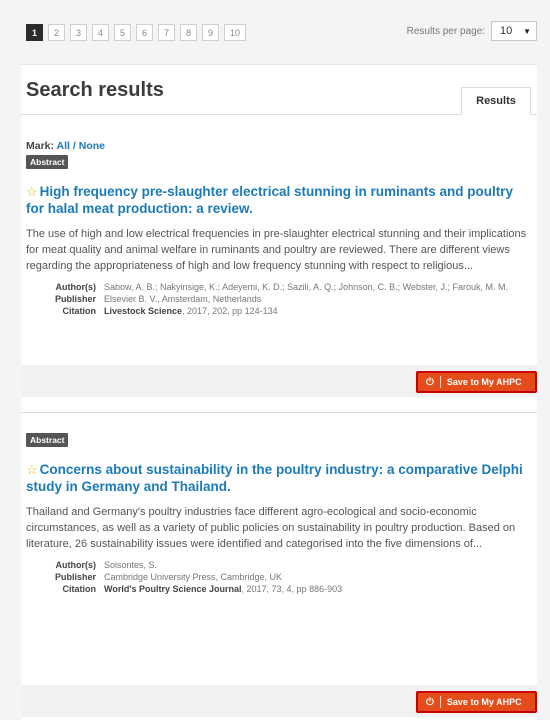 Image resolution: width=550 pixels, height=720 pixels. Describe the element at coordinates (506, 31) in the screenshot. I see `results-per-page-value: 10` at that location.